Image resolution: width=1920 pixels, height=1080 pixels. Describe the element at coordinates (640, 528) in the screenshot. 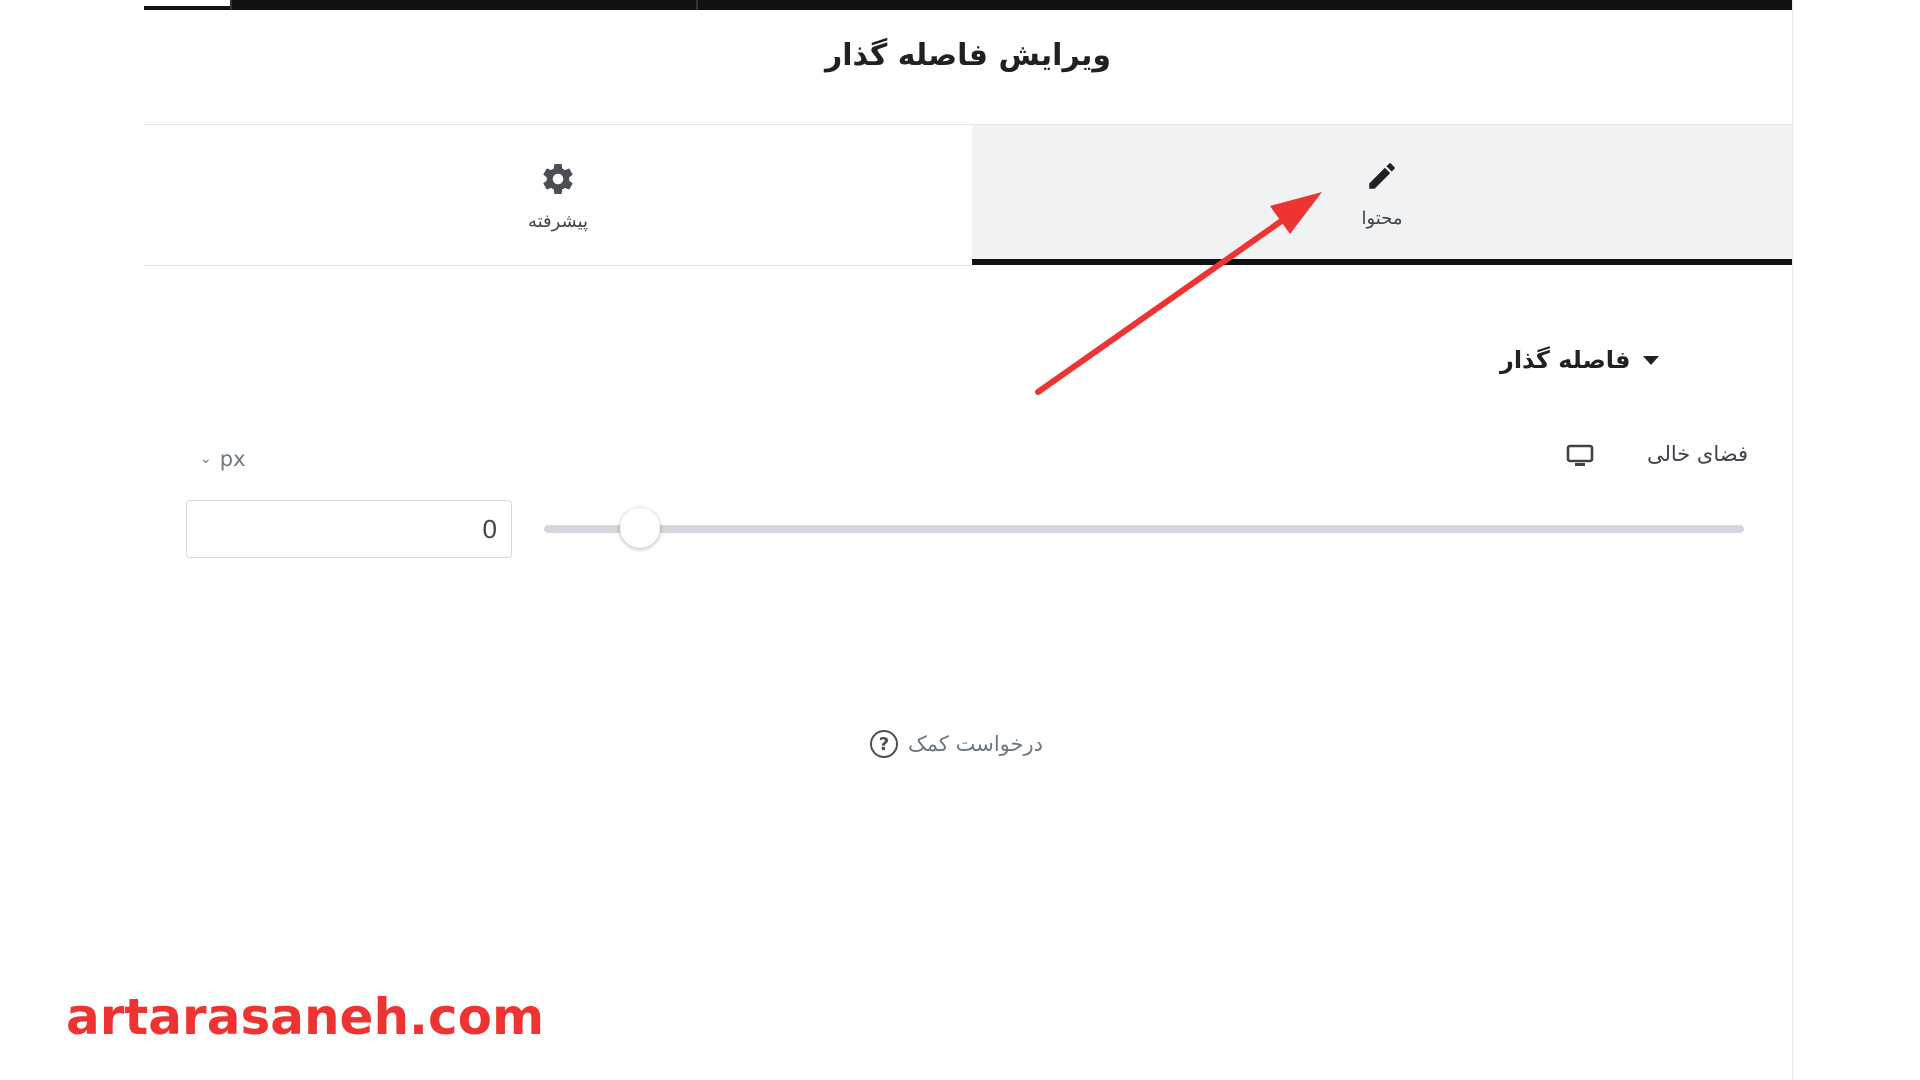

I see `space-slider-handle` at that location.